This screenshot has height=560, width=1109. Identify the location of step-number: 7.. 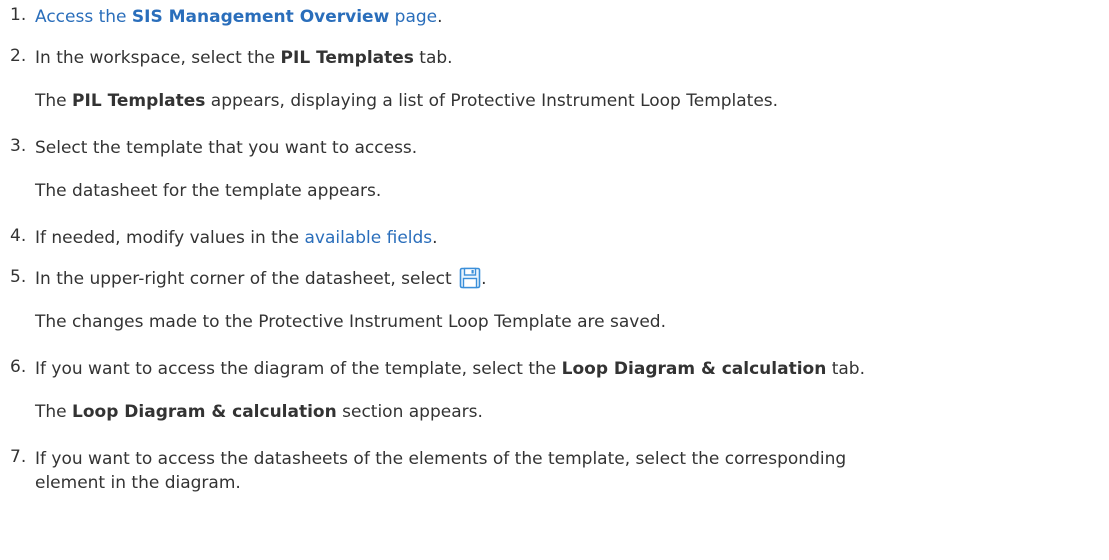
(18, 457).